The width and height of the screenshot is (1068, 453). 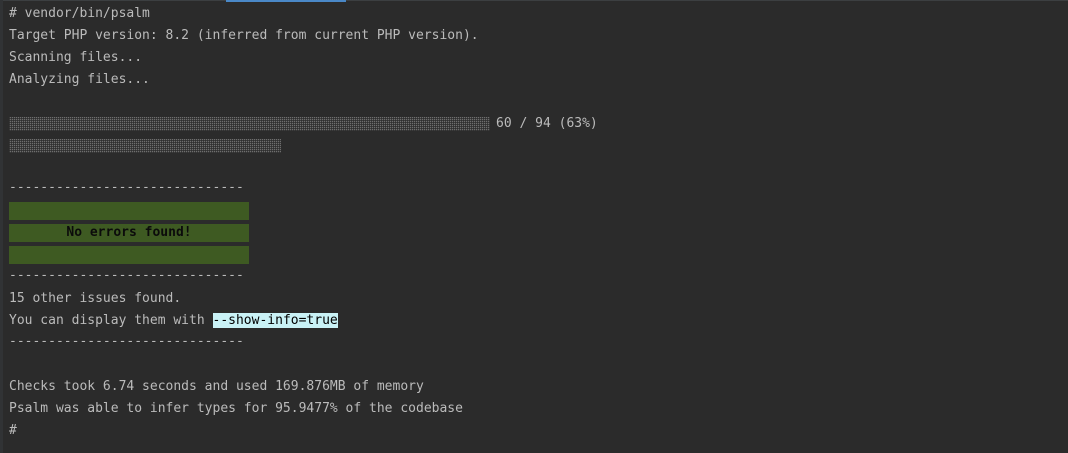 I want to click on progress-row-partial, so click(x=145, y=146).